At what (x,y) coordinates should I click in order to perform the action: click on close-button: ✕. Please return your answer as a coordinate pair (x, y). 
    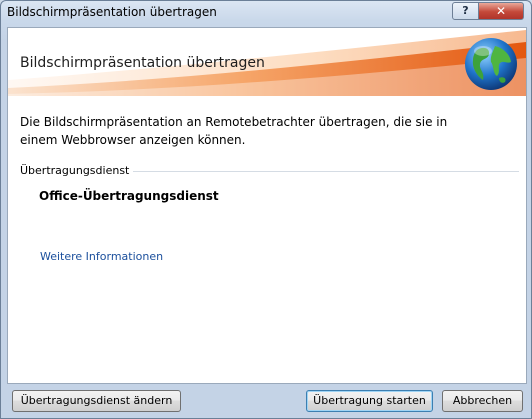
    Looking at the image, I should click on (501, 11).